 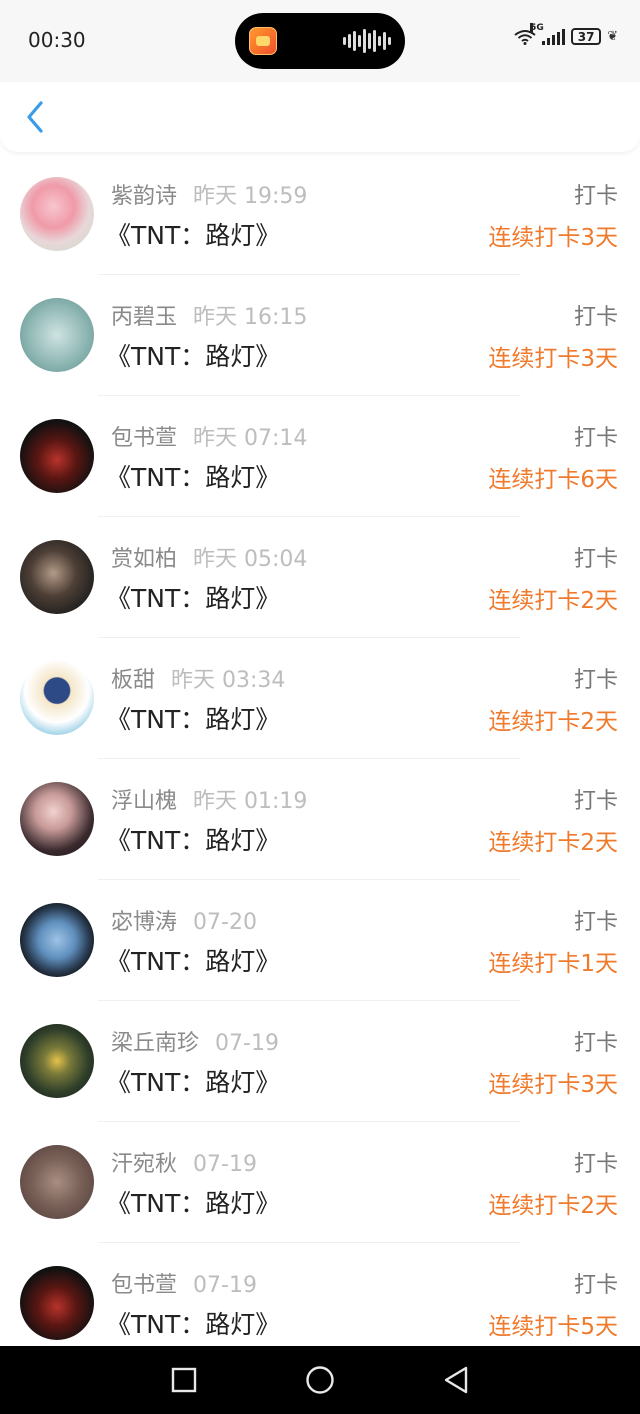 I want to click on list-item: 包书萱 昨天 07:14 《TNT：路灯》 打卡 连续打卡6天, so click(x=320, y=456).